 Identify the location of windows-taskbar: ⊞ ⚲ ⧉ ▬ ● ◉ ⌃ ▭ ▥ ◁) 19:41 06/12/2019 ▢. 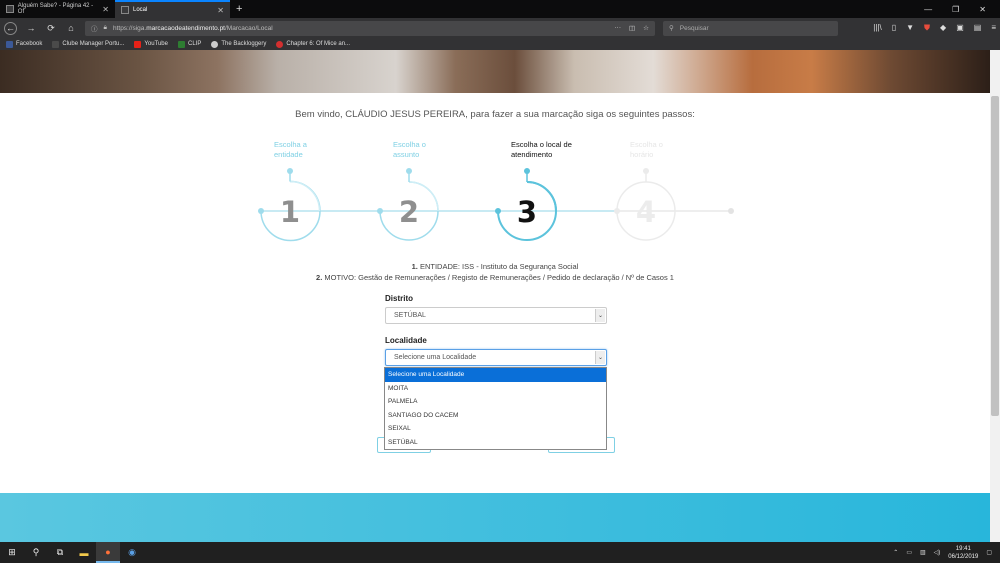
(500, 552).